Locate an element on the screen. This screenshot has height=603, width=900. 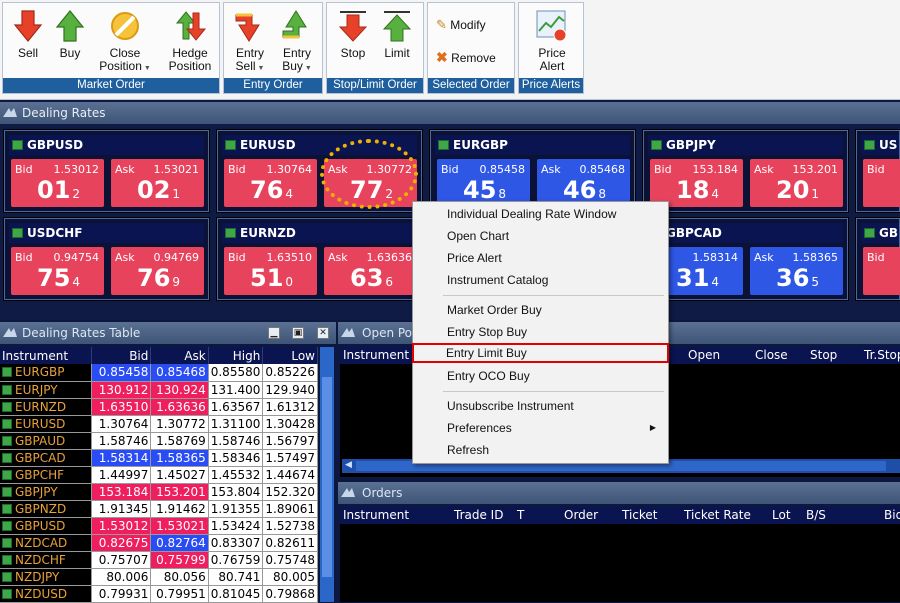
maximize-icon: ▣ is located at coordinates (298, 333).